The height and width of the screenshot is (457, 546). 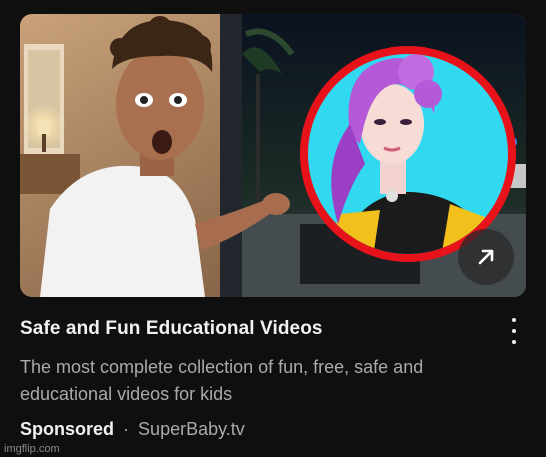 What do you see at coordinates (514, 320) in the screenshot?
I see `more-vertical-icon` at bounding box center [514, 320].